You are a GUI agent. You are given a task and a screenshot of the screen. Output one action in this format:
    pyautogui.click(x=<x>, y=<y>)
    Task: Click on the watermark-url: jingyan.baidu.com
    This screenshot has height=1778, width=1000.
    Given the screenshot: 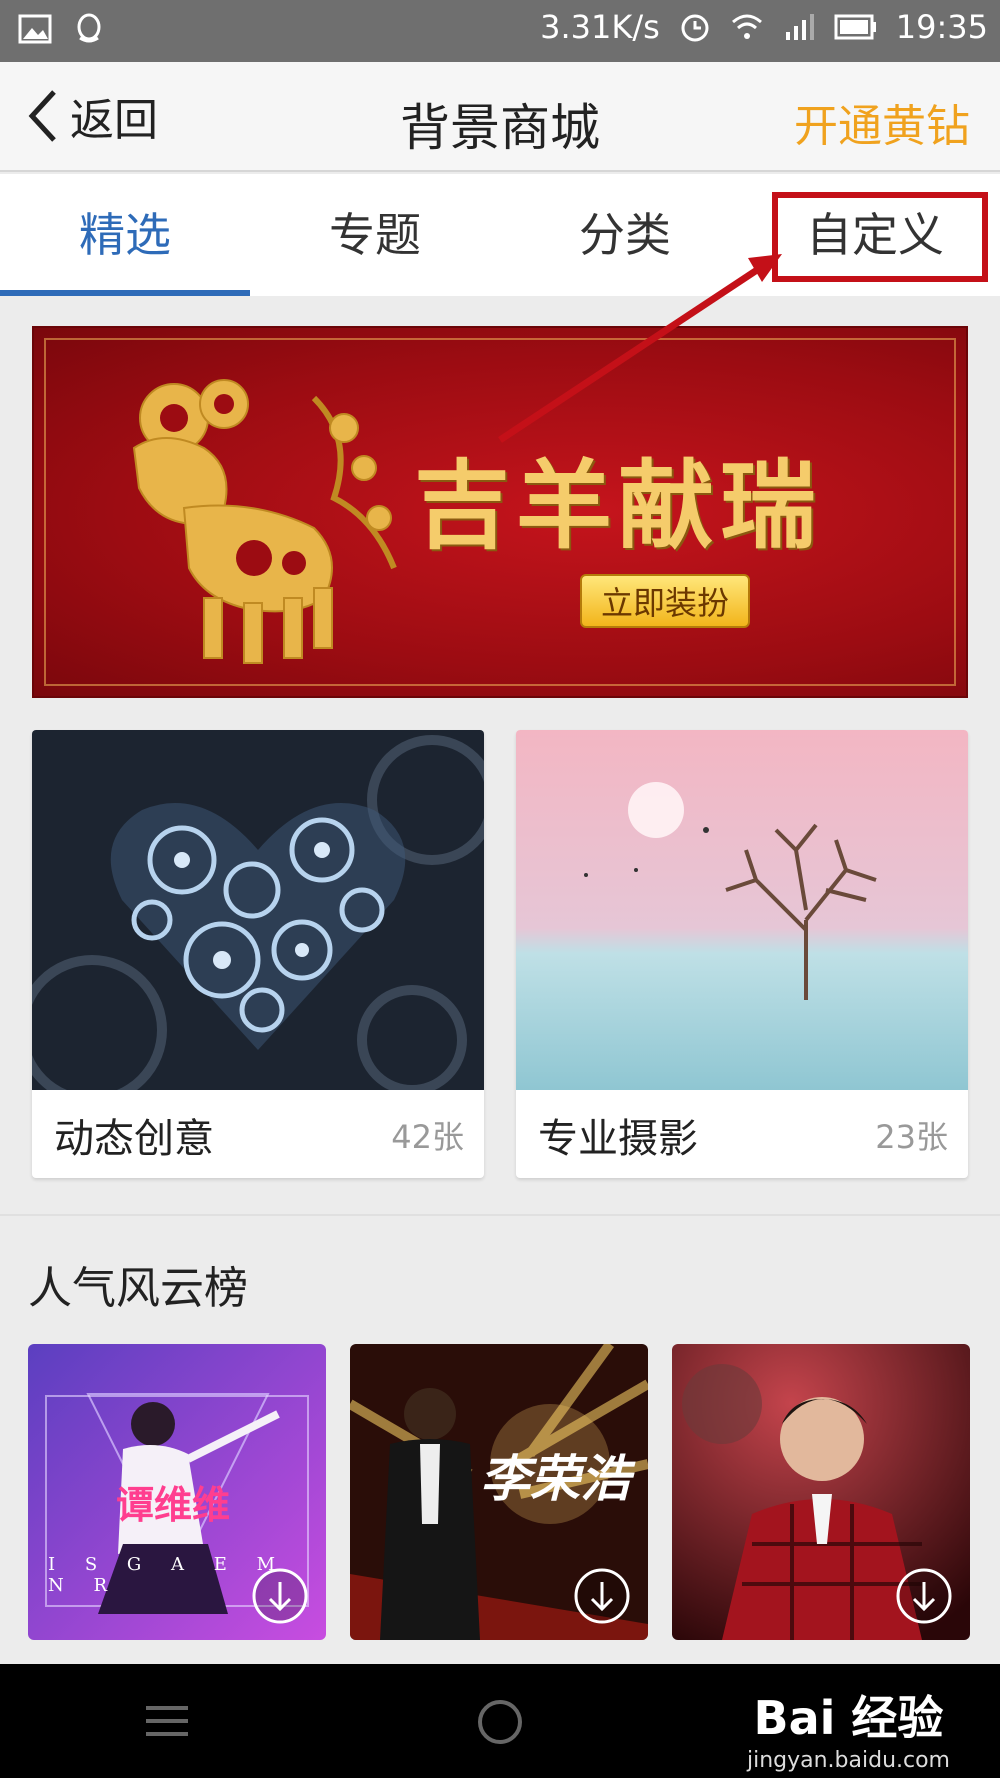 What is the action you would take?
    pyautogui.click(x=848, y=1760)
    